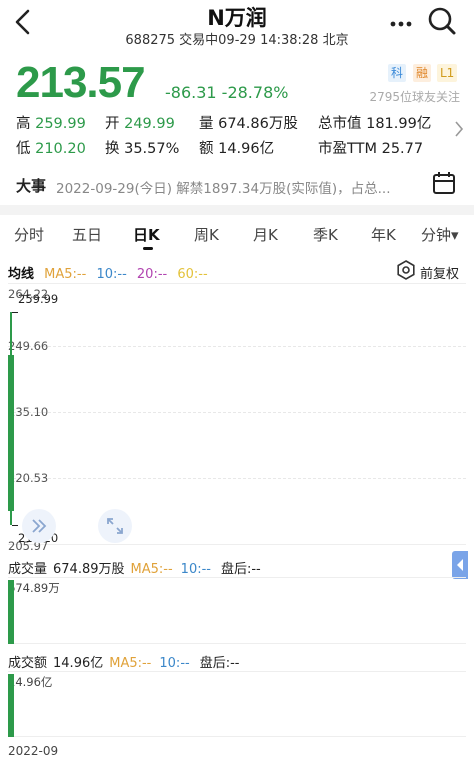  I want to click on volume-header: 成交量 674.89万股 MA5:-- 10:-- 盘后:--, so click(134, 567).